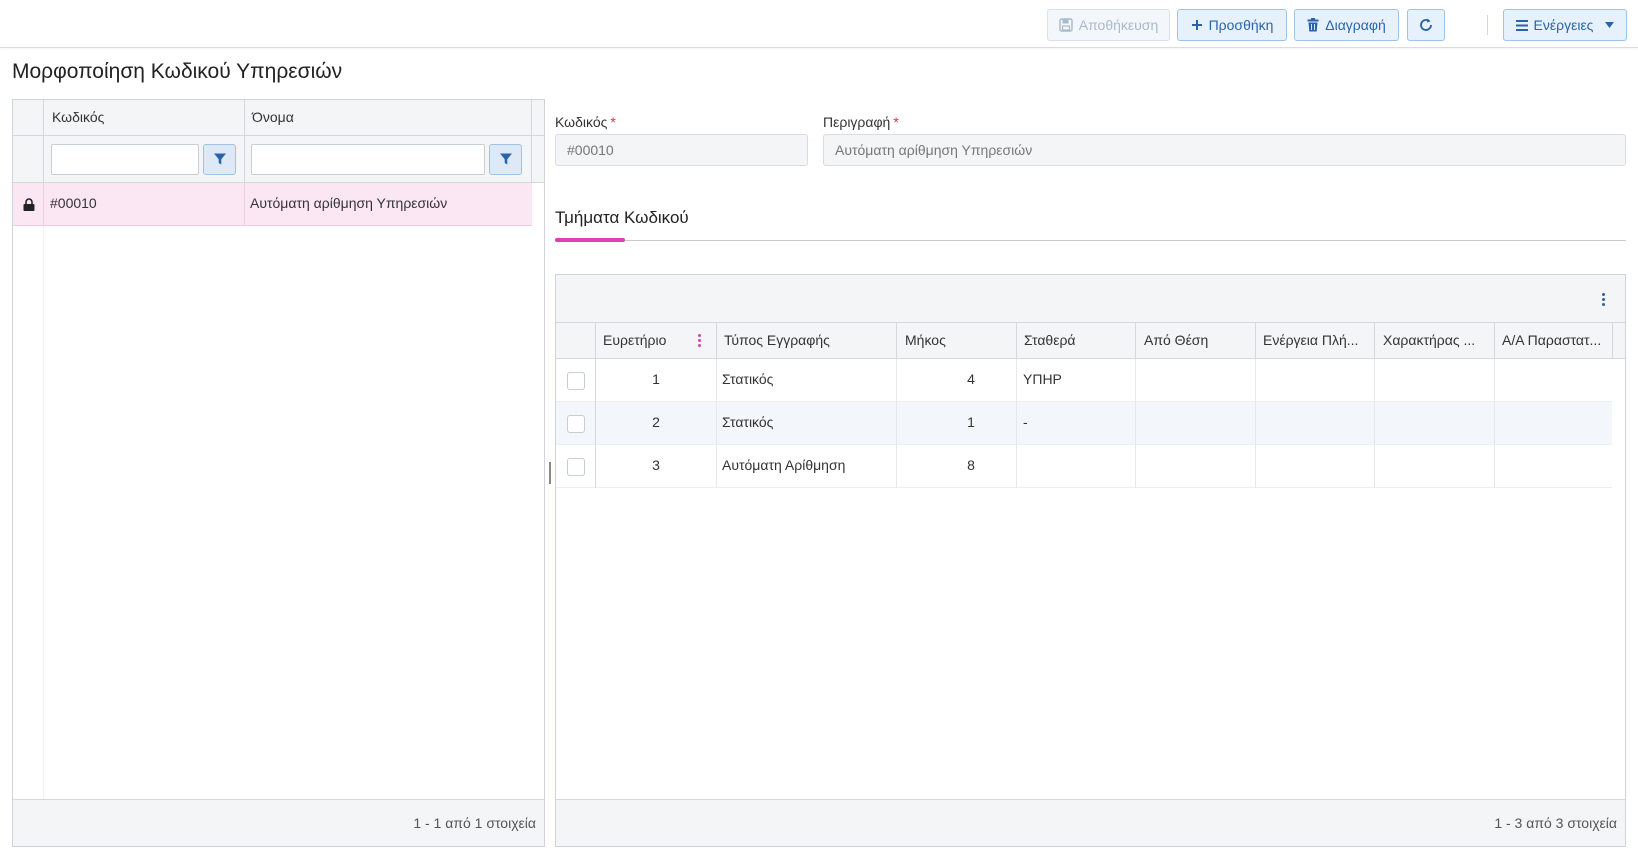 The height and width of the screenshot is (854, 1638). Describe the element at coordinates (1042, 379) in the screenshot. I see `cell-constant: ΥΠΗΡ` at that location.